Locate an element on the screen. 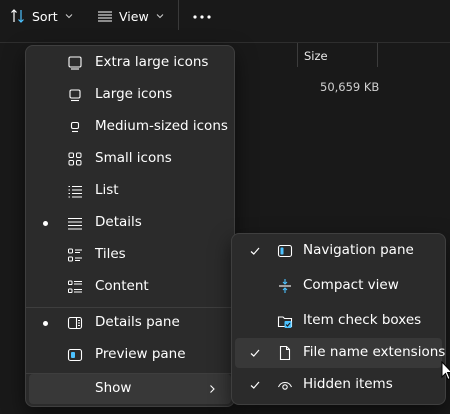 The height and width of the screenshot is (414, 450). menu-item-details-pane: Details pane is located at coordinates (130, 323).